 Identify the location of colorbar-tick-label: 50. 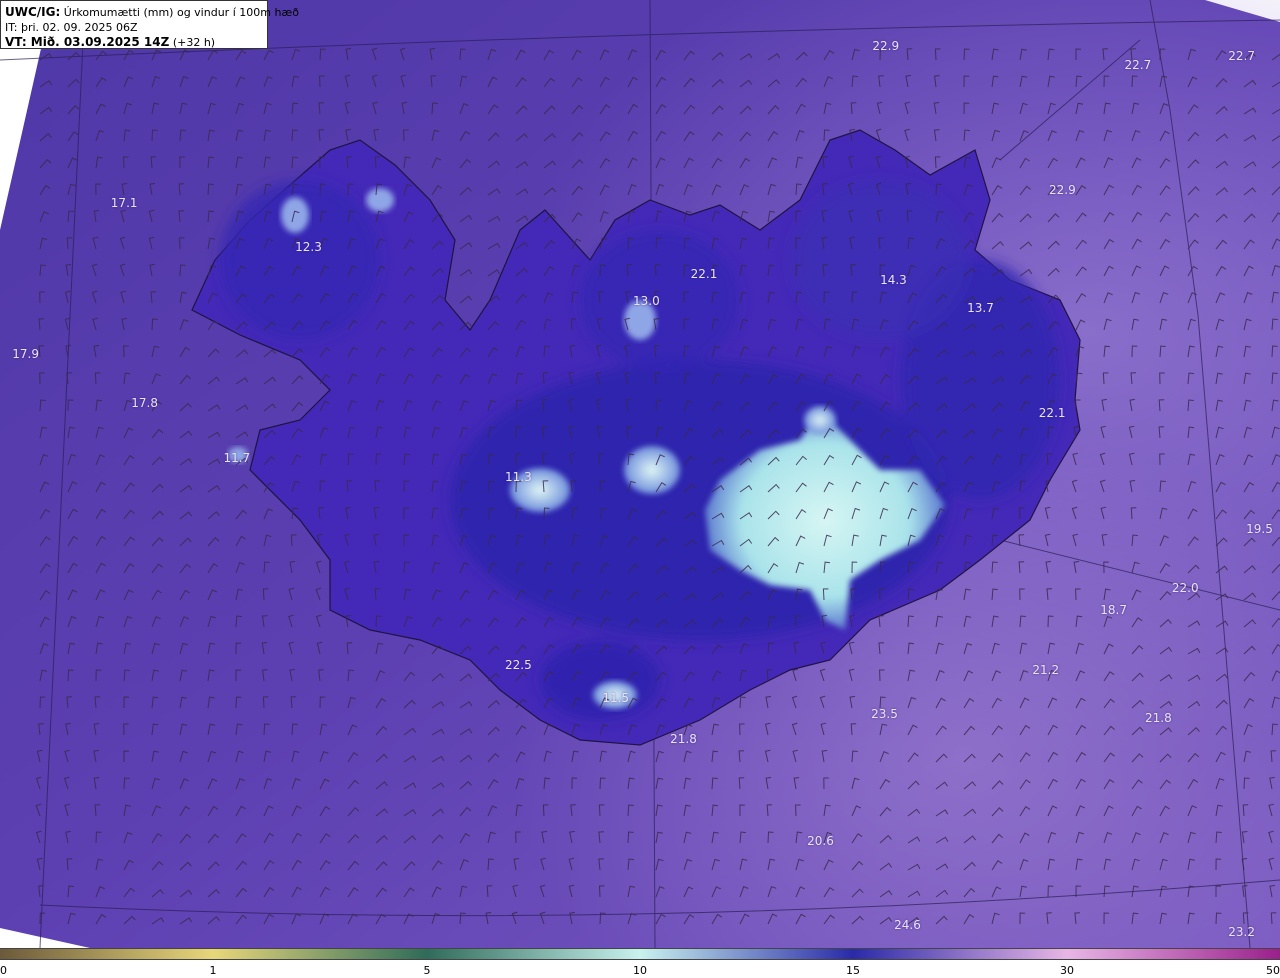
(1273, 970).